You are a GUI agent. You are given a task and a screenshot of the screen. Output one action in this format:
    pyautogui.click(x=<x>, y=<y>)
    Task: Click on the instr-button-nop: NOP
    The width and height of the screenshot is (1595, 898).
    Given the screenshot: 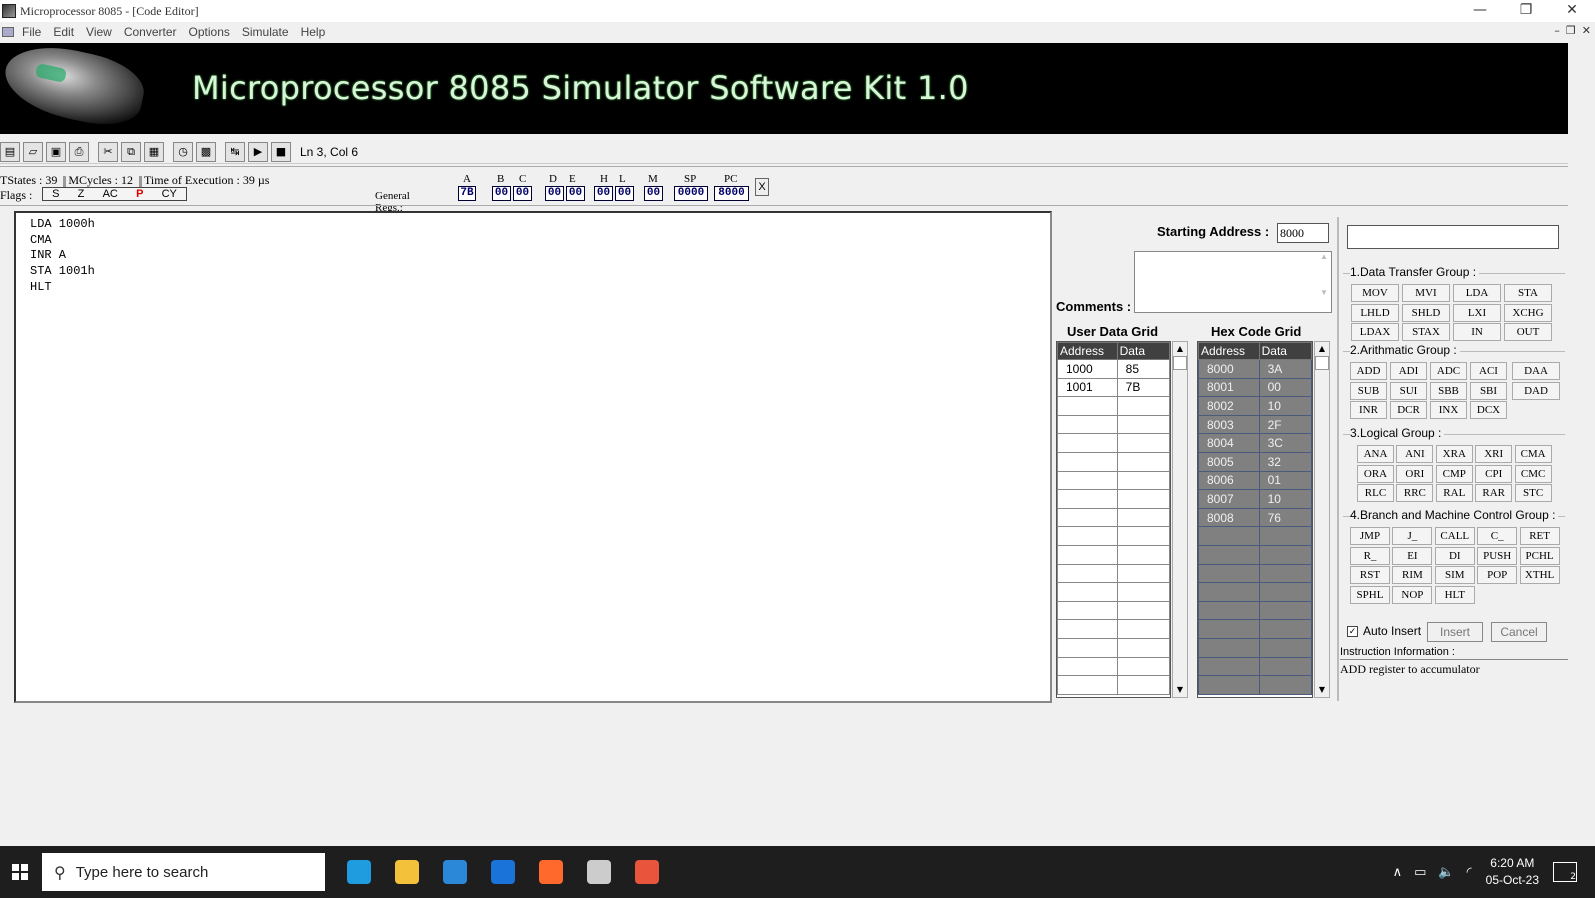 What is the action you would take?
    pyautogui.click(x=1412, y=595)
    